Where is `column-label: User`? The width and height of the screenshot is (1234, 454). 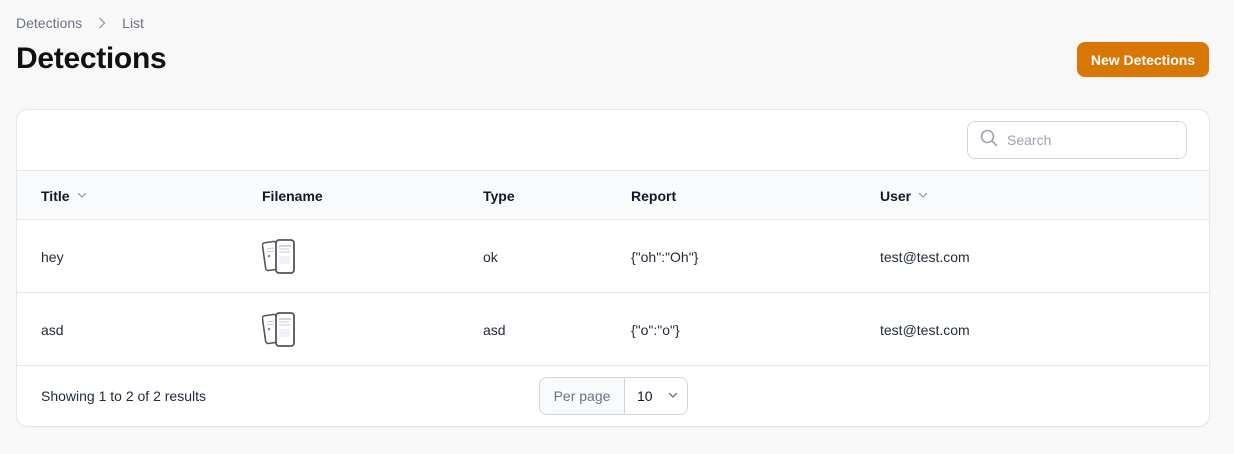
column-label: User is located at coordinates (896, 195).